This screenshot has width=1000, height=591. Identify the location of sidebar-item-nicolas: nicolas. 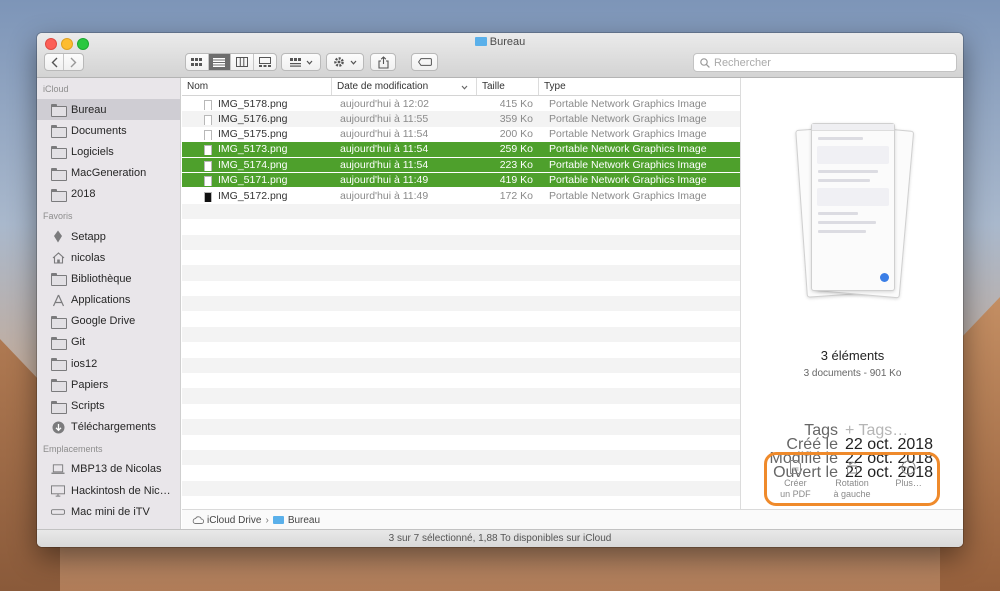
(108, 257).